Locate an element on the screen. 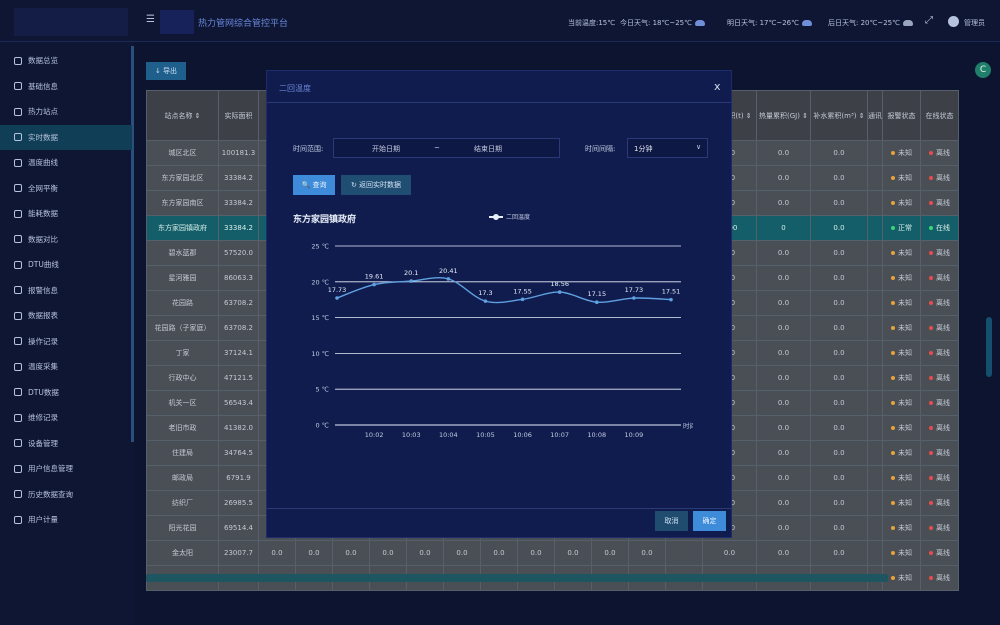  cell-area: 69514.4 is located at coordinates (238, 528).